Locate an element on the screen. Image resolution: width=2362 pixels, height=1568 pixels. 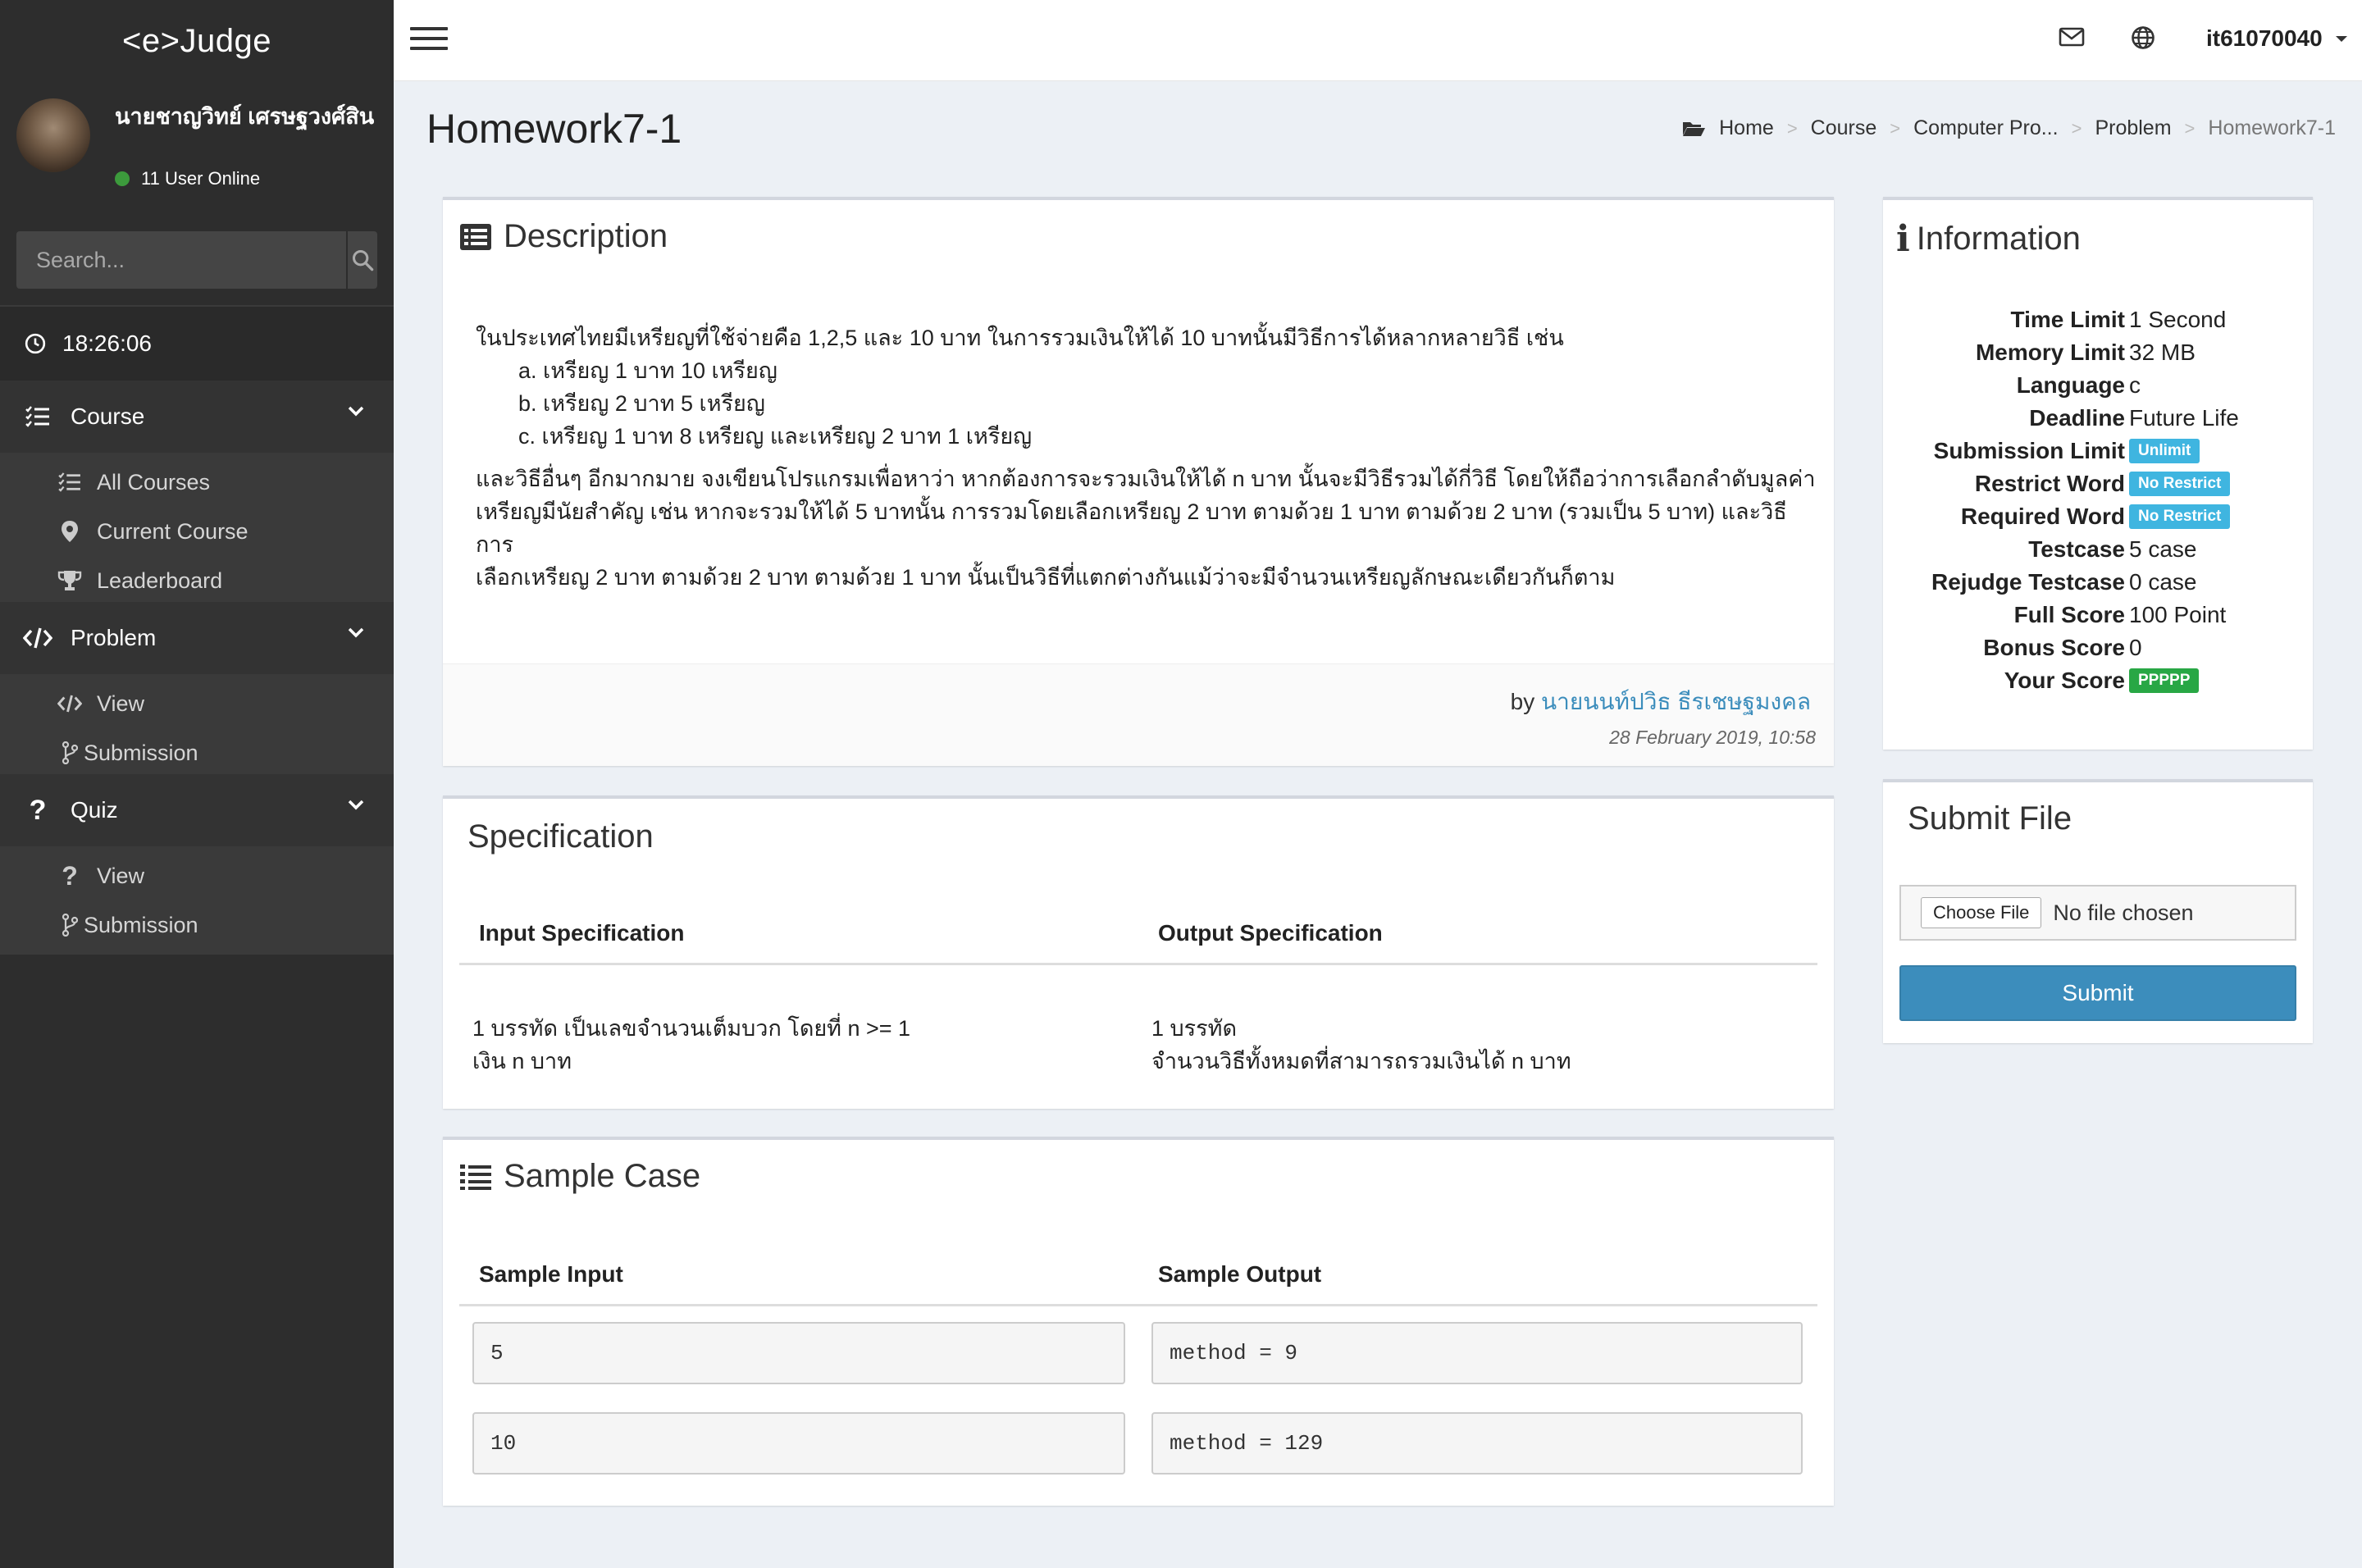
submenu-quiz: ? View Submission is located at coordinates (197, 900).